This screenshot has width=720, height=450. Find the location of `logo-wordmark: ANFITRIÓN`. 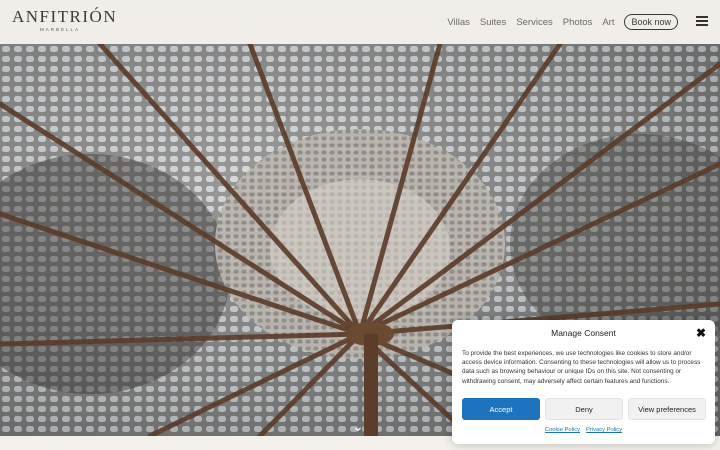

logo-wordmark: ANFITRIÓN is located at coordinates (65, 16).